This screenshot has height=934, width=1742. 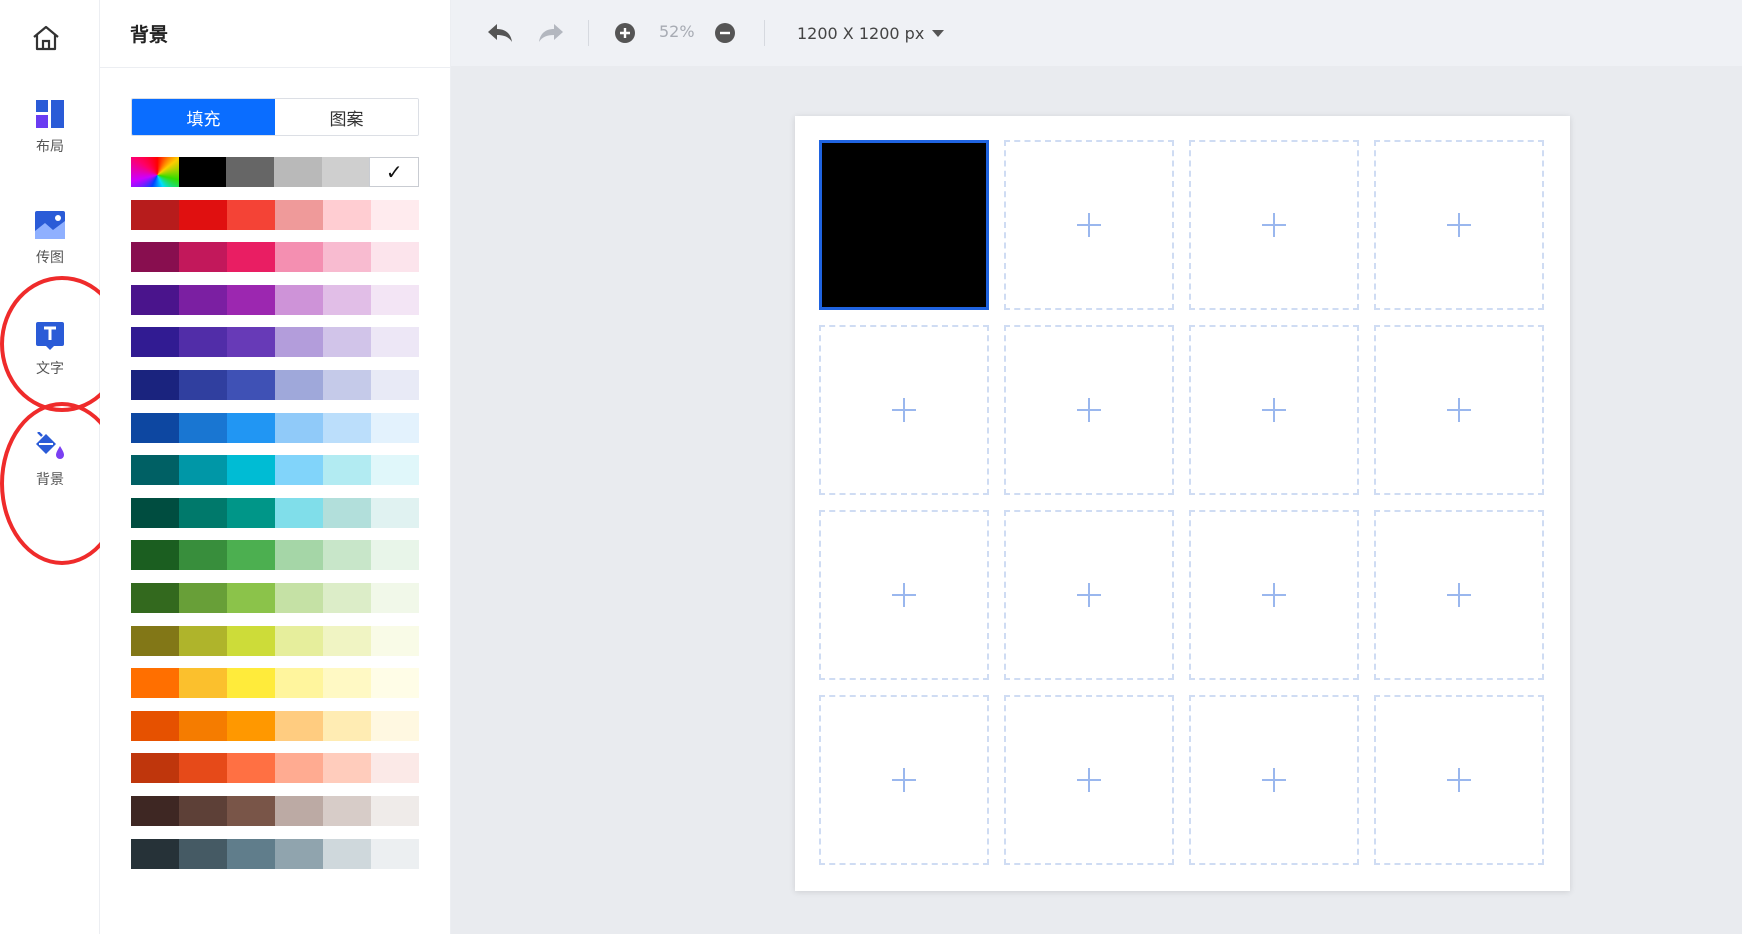 I want to click on undo-button, so click(x=500, y=33).